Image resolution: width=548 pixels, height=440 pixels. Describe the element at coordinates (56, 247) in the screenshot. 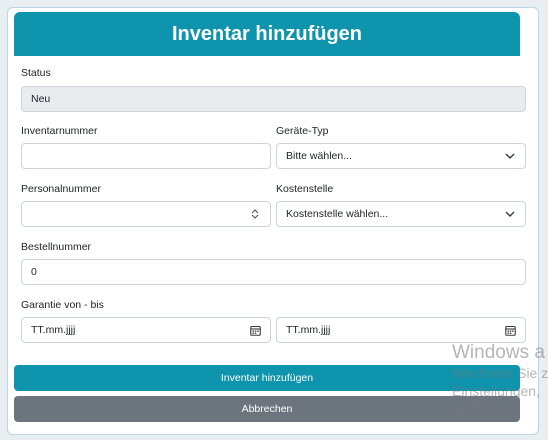

I see `bestellnummer-label: Bestellnummer` at that location.